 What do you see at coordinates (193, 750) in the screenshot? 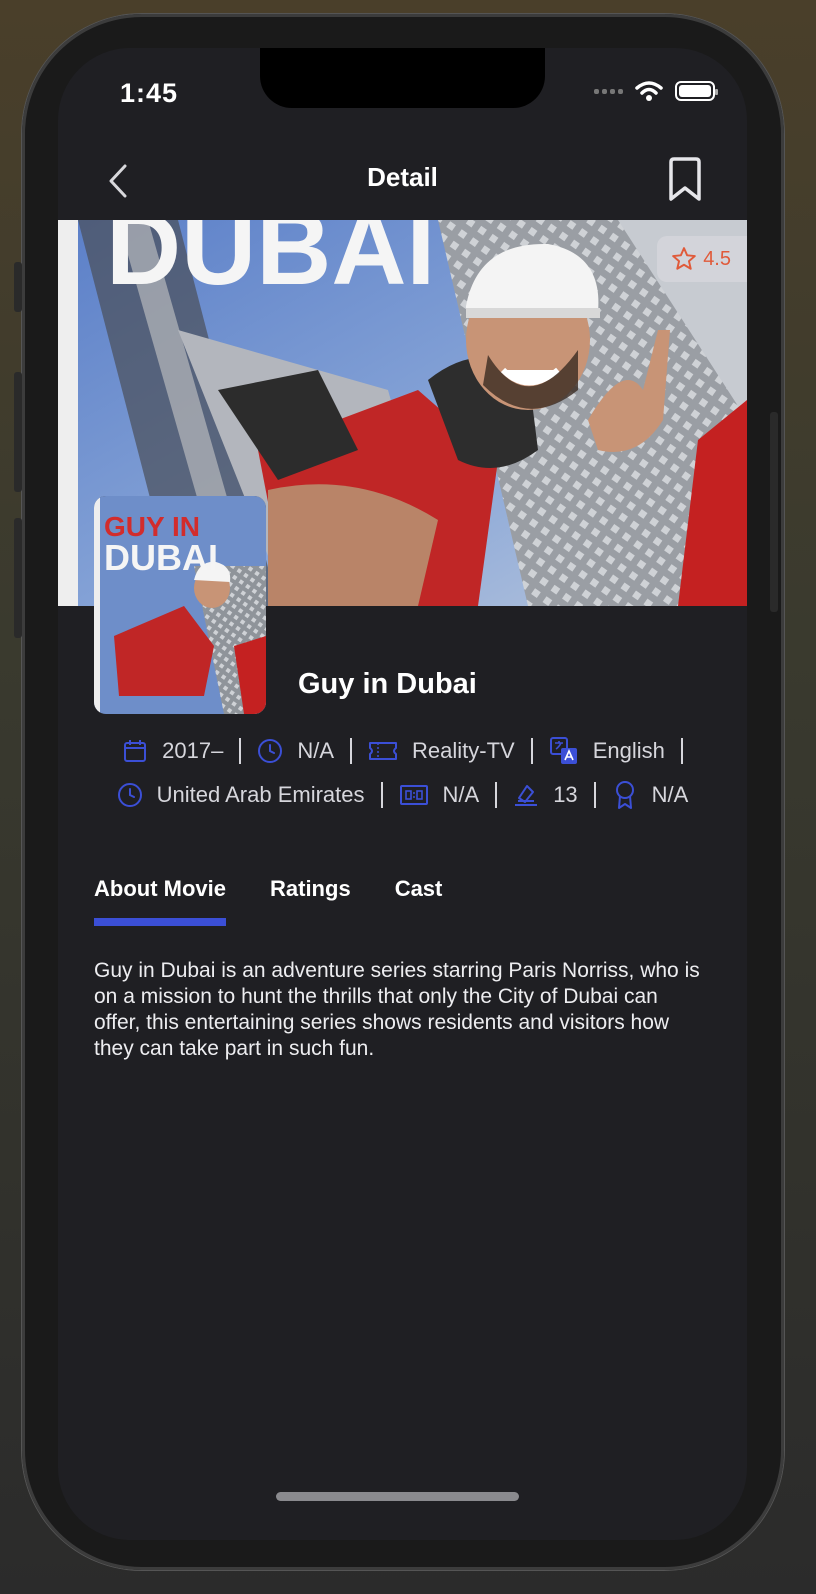
I see `meta-year-value: 2017–` at bounding box center [193, 750].